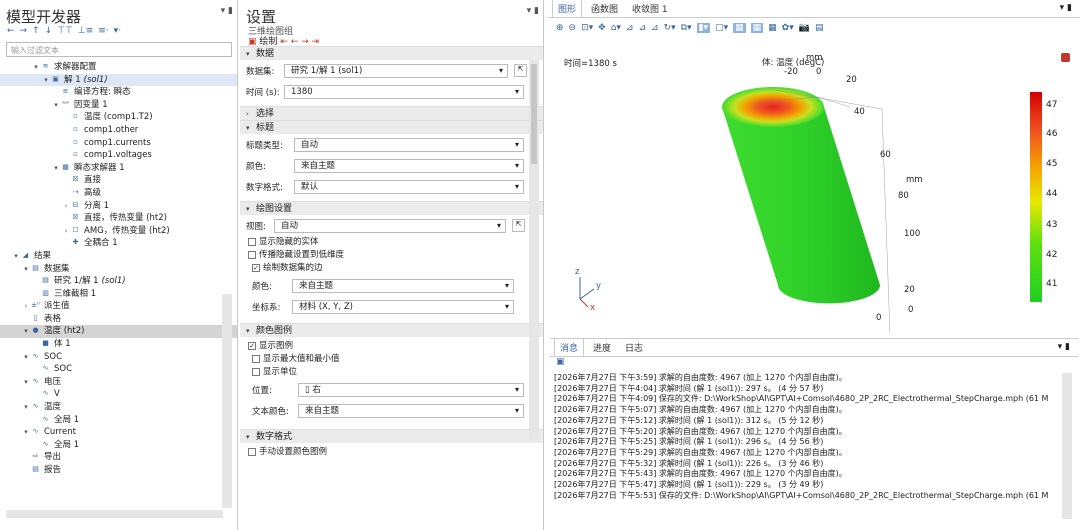 The image size is (1080, 530). I want to click on toolbar-icon-3: ↓, so click(49, 31).